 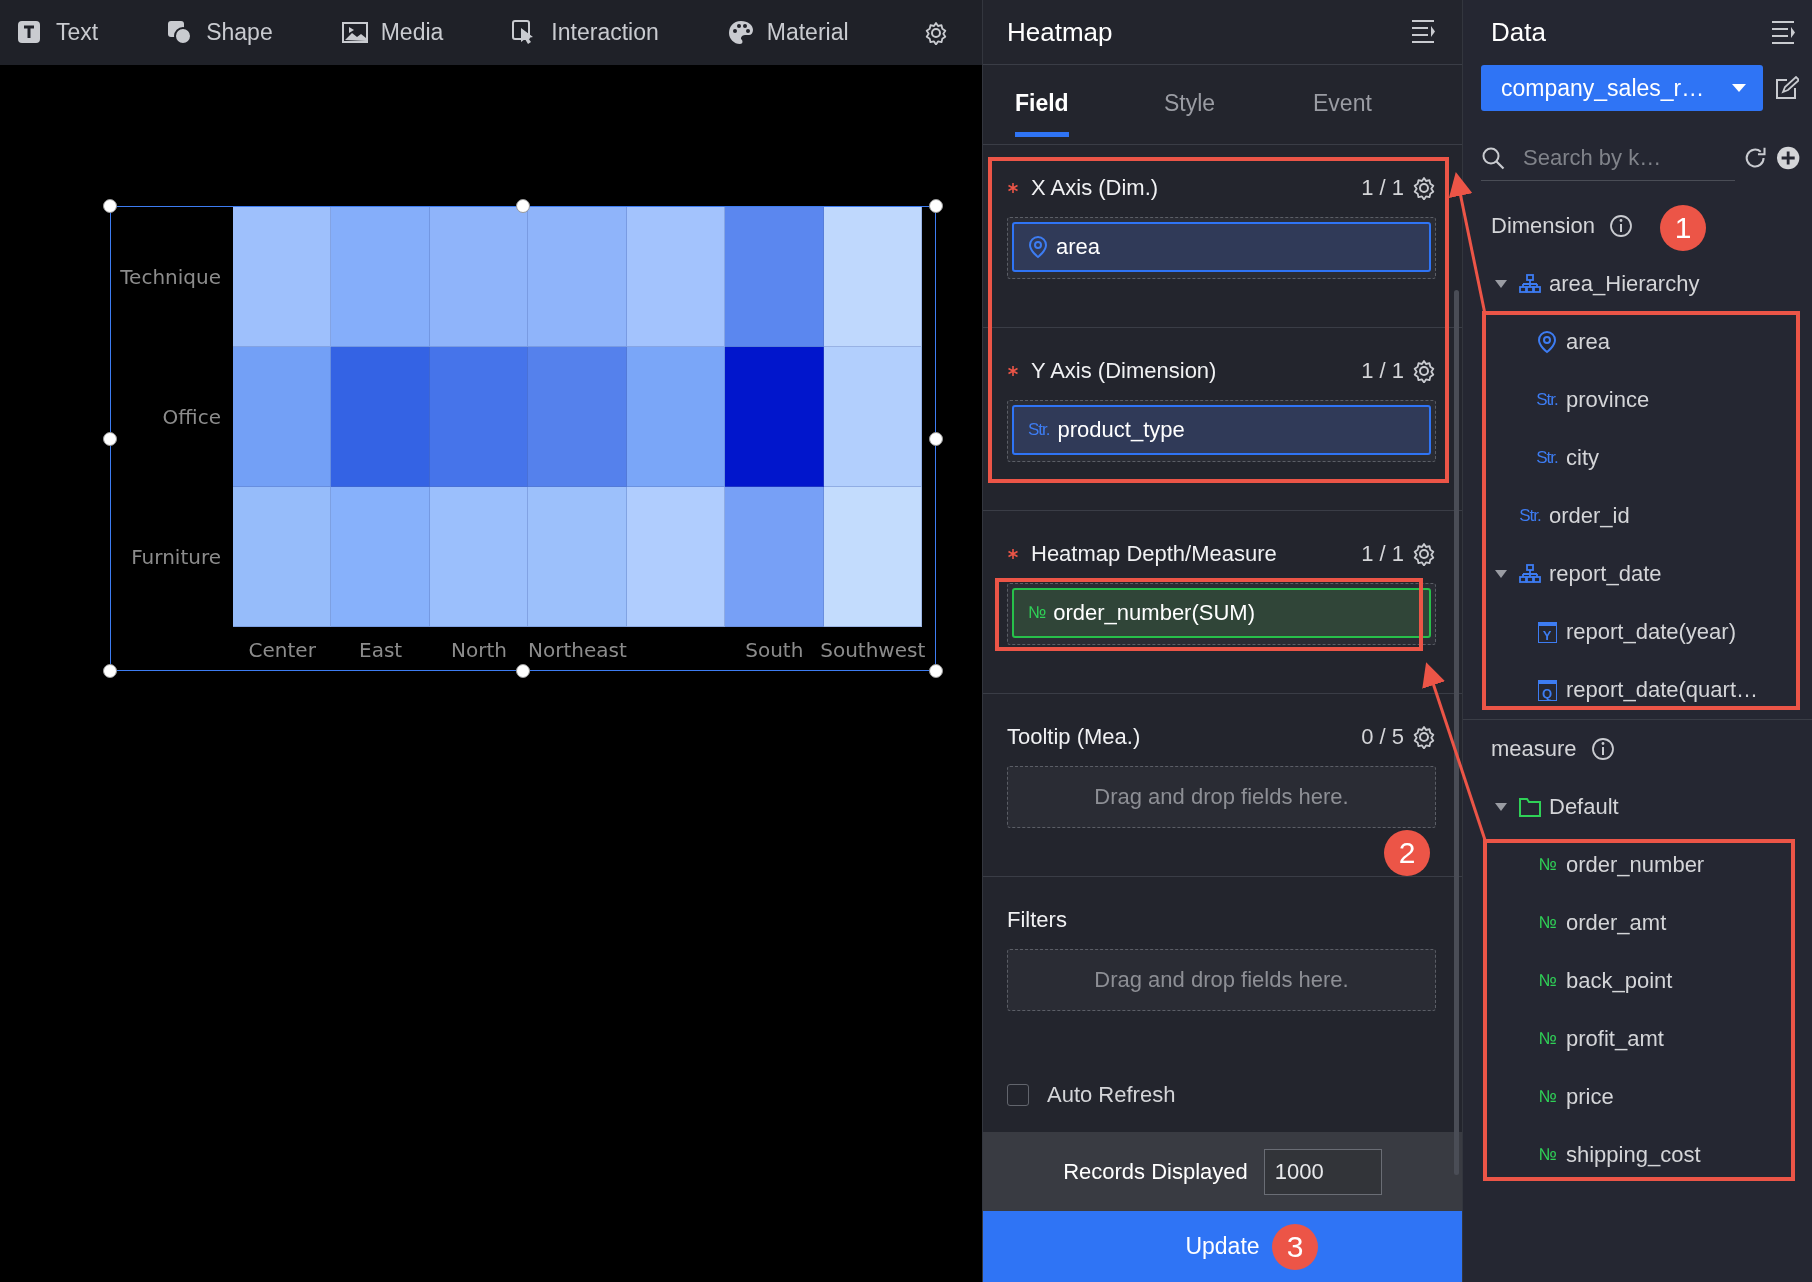 I want to click on group-title: Dimension, so click(x=1543, y=226).